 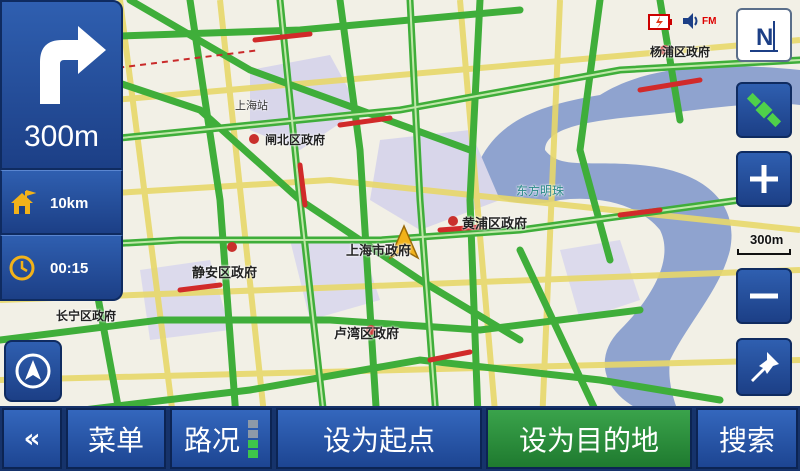 I want to click on label-shanghai-station: 上海站, so click(x=251, y=105).